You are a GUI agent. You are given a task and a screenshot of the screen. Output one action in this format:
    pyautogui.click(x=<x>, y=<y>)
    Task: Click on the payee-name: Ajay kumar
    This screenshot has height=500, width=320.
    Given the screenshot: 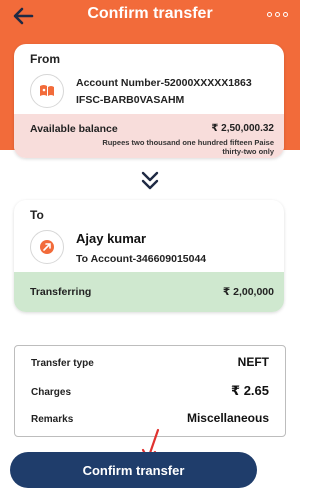 What is the action you would take?
    pyautogui.click(x=111, y=238)
    